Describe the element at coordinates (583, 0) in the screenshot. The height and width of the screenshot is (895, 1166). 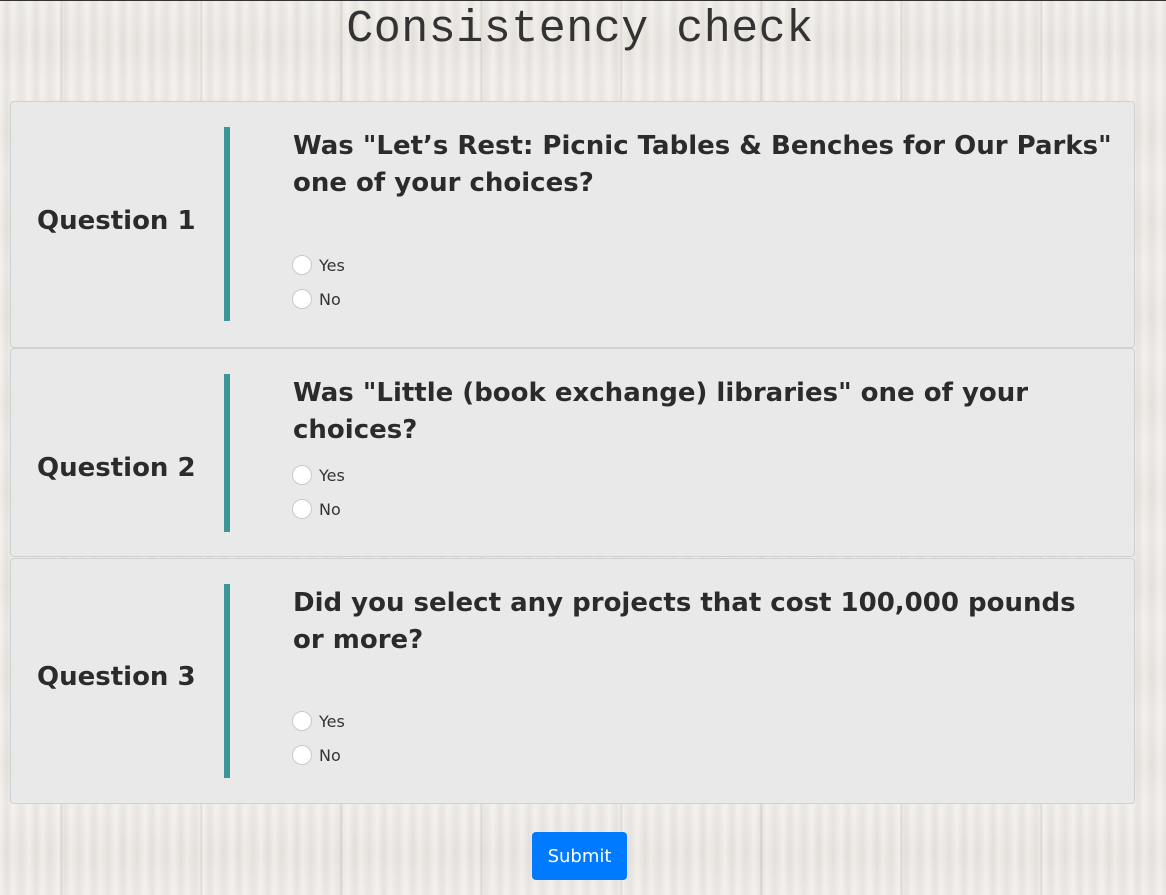
I see `top-border` at that location.